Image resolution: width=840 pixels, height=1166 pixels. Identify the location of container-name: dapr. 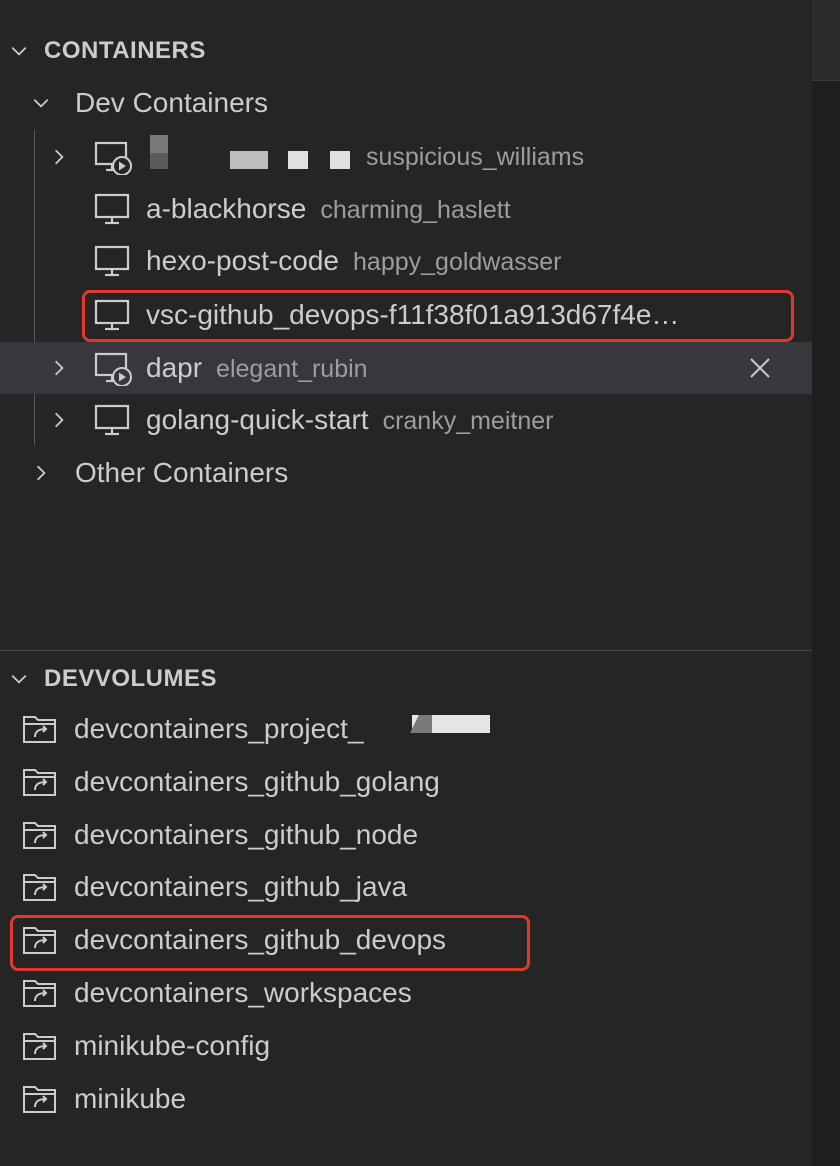
(174, 367).